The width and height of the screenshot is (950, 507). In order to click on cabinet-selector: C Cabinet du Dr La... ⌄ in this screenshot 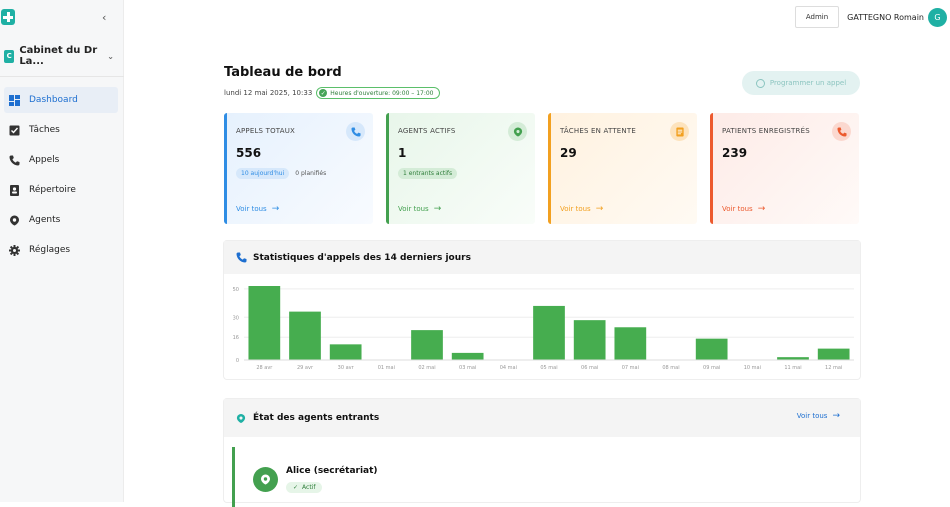, I will do `click(59, 56)`.